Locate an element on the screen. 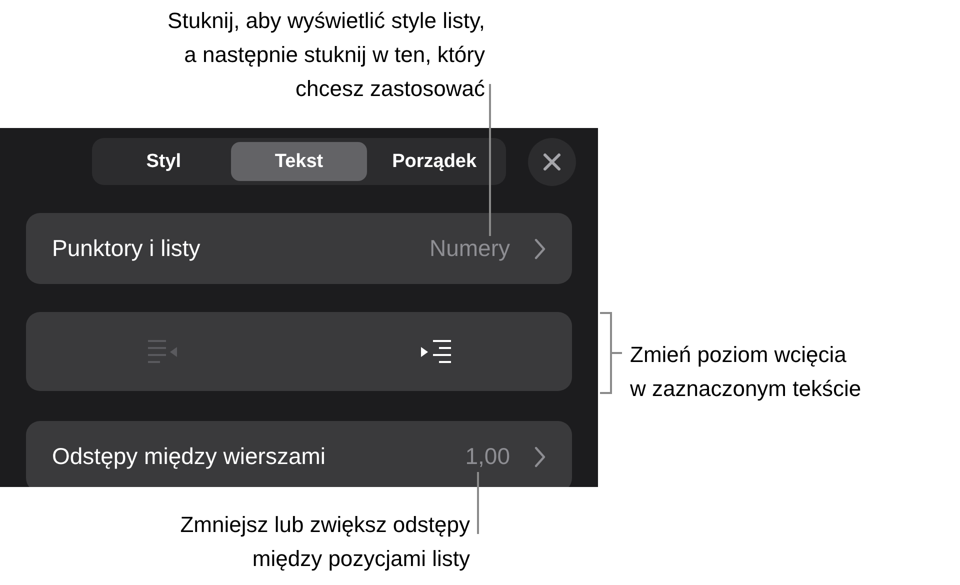 Image resolution: width=960 pixels, height=585 pixels. close-icon is located at coordinates (552, 162).